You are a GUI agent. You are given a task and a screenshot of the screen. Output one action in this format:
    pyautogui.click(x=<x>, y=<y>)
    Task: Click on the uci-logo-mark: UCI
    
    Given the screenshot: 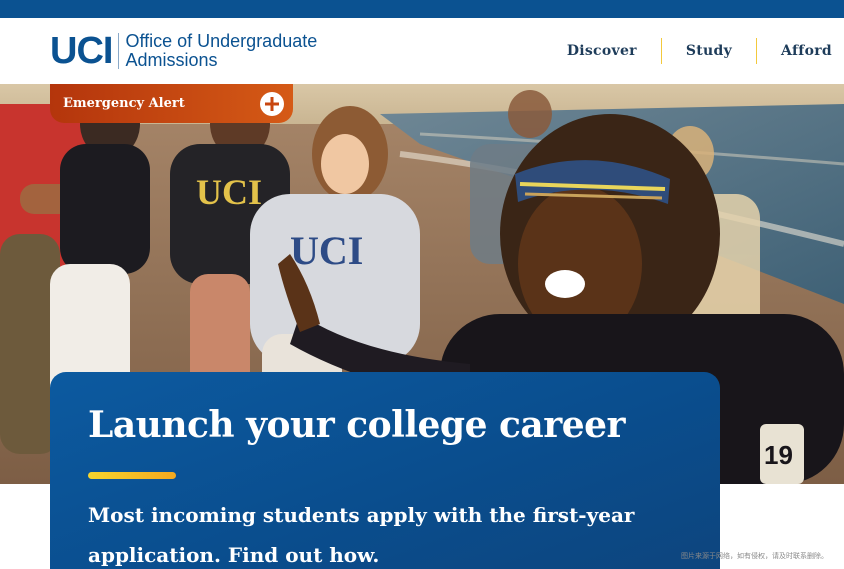 What is the action you would take?
    pyautogui.click(x=81, y=51)
    